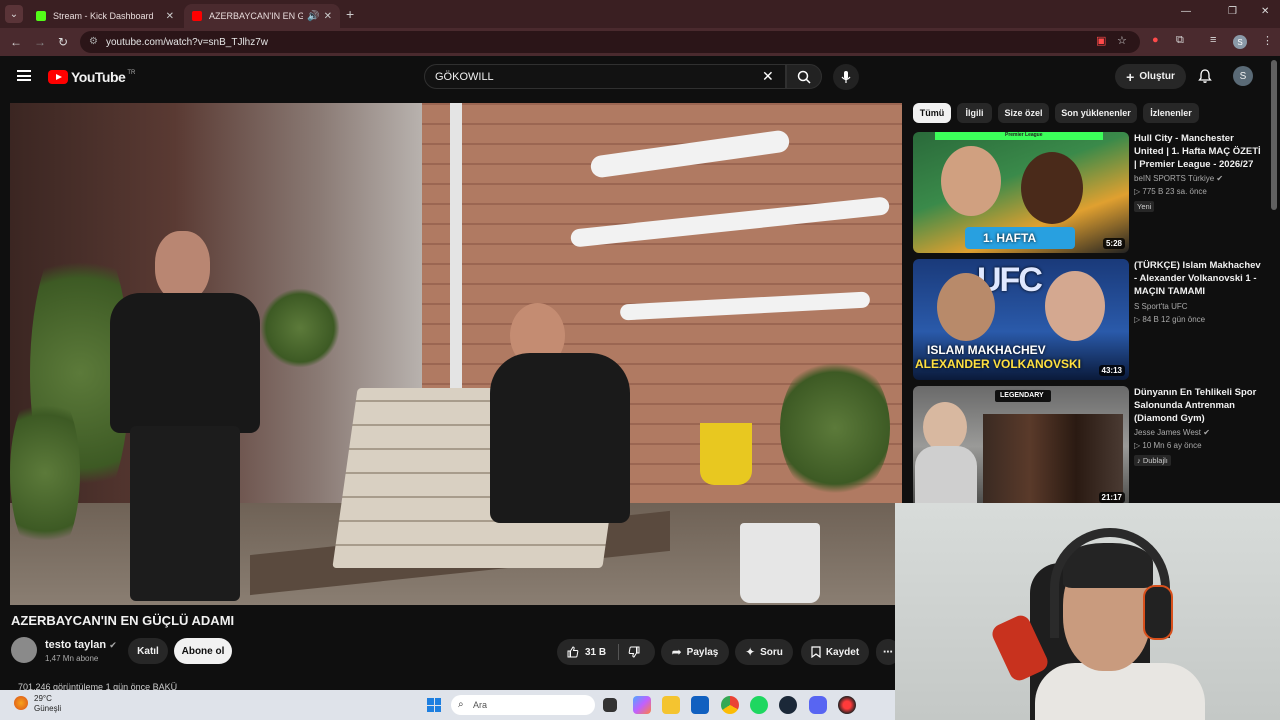 The height and width of the screenshot is (720, 1280). Describe the element at coordinates (185, 416) in the screenshot. I see `video-scene-person-standing` at that location.